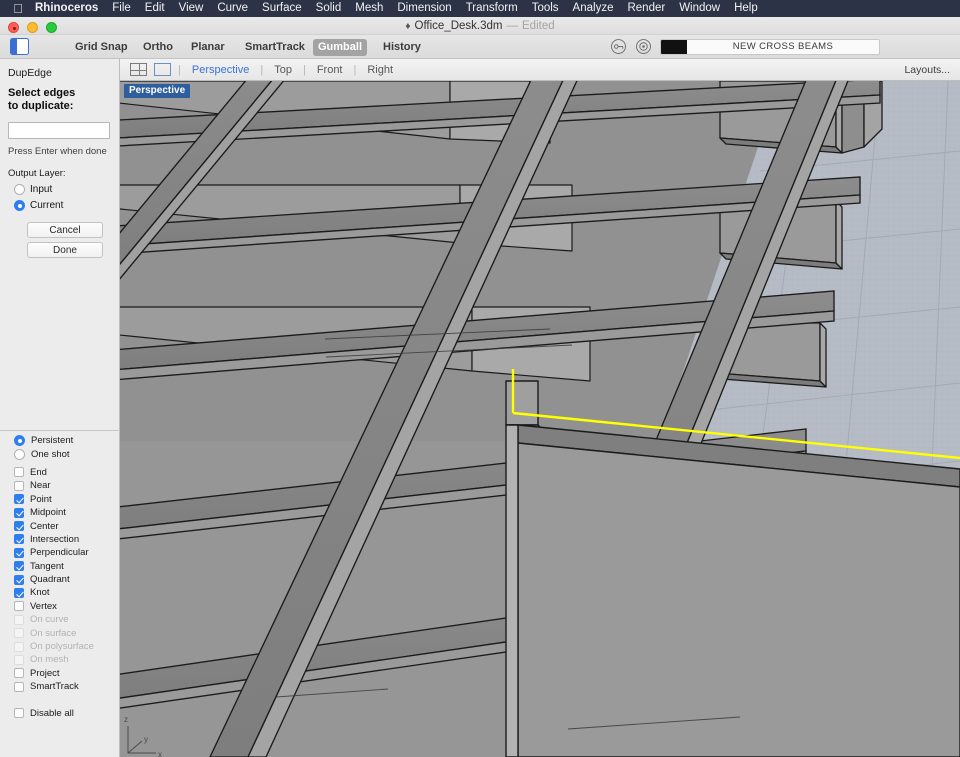  Describe the element at coordinates (19, 499) in the screenshot. I see `checkbox-point` at that location.